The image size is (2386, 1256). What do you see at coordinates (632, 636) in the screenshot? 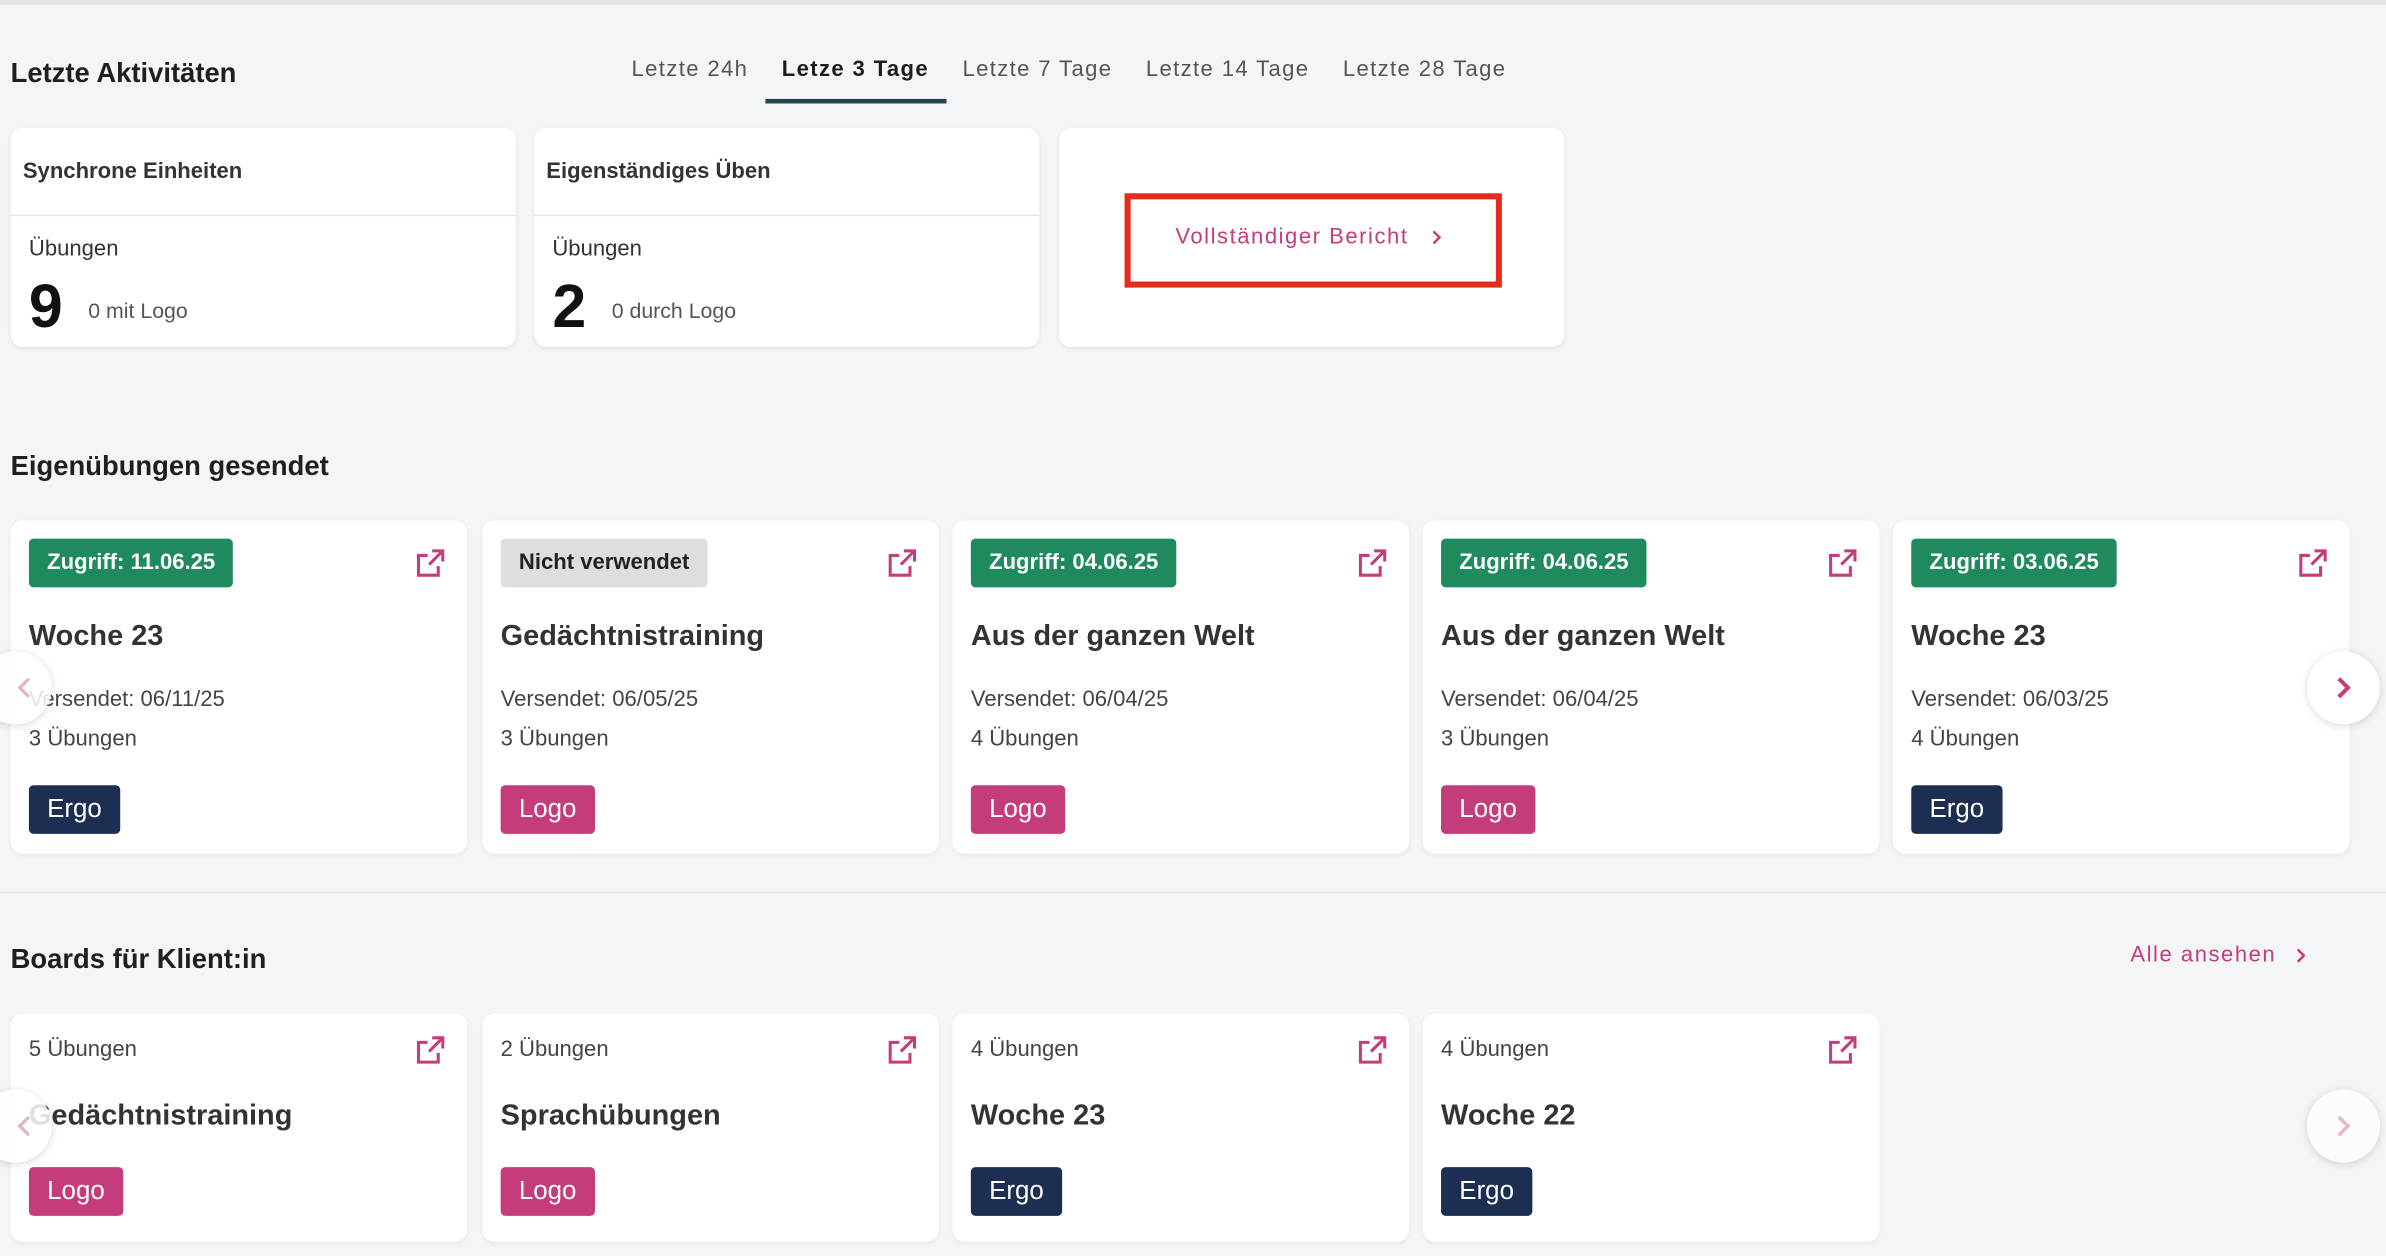
I see `exercise-title: Gedächtnistraining` at bounding box center [632, 636].